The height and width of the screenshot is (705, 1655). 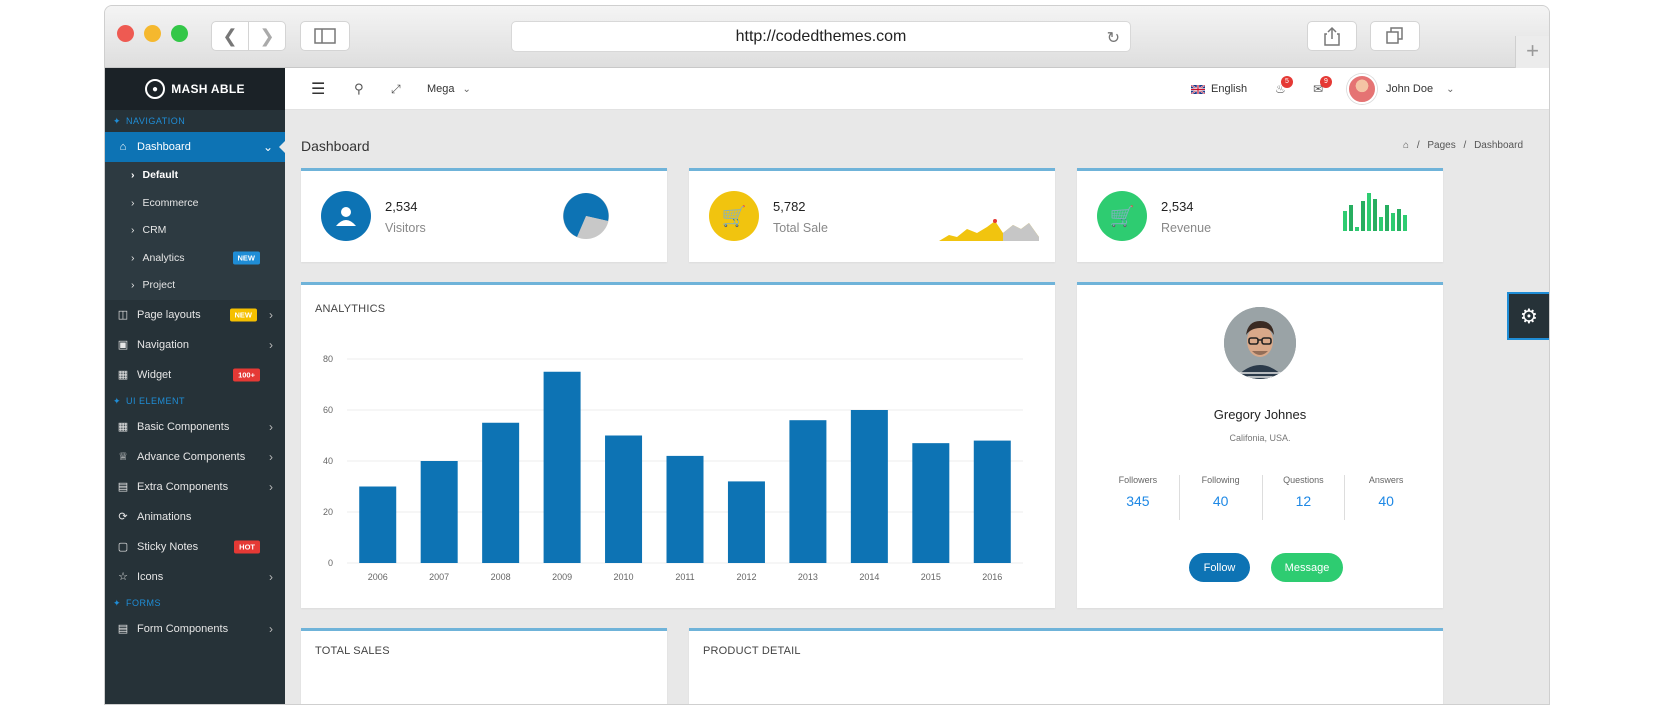 I want to click on brand-name: MASH ABLE, so click(x=208, y=89).